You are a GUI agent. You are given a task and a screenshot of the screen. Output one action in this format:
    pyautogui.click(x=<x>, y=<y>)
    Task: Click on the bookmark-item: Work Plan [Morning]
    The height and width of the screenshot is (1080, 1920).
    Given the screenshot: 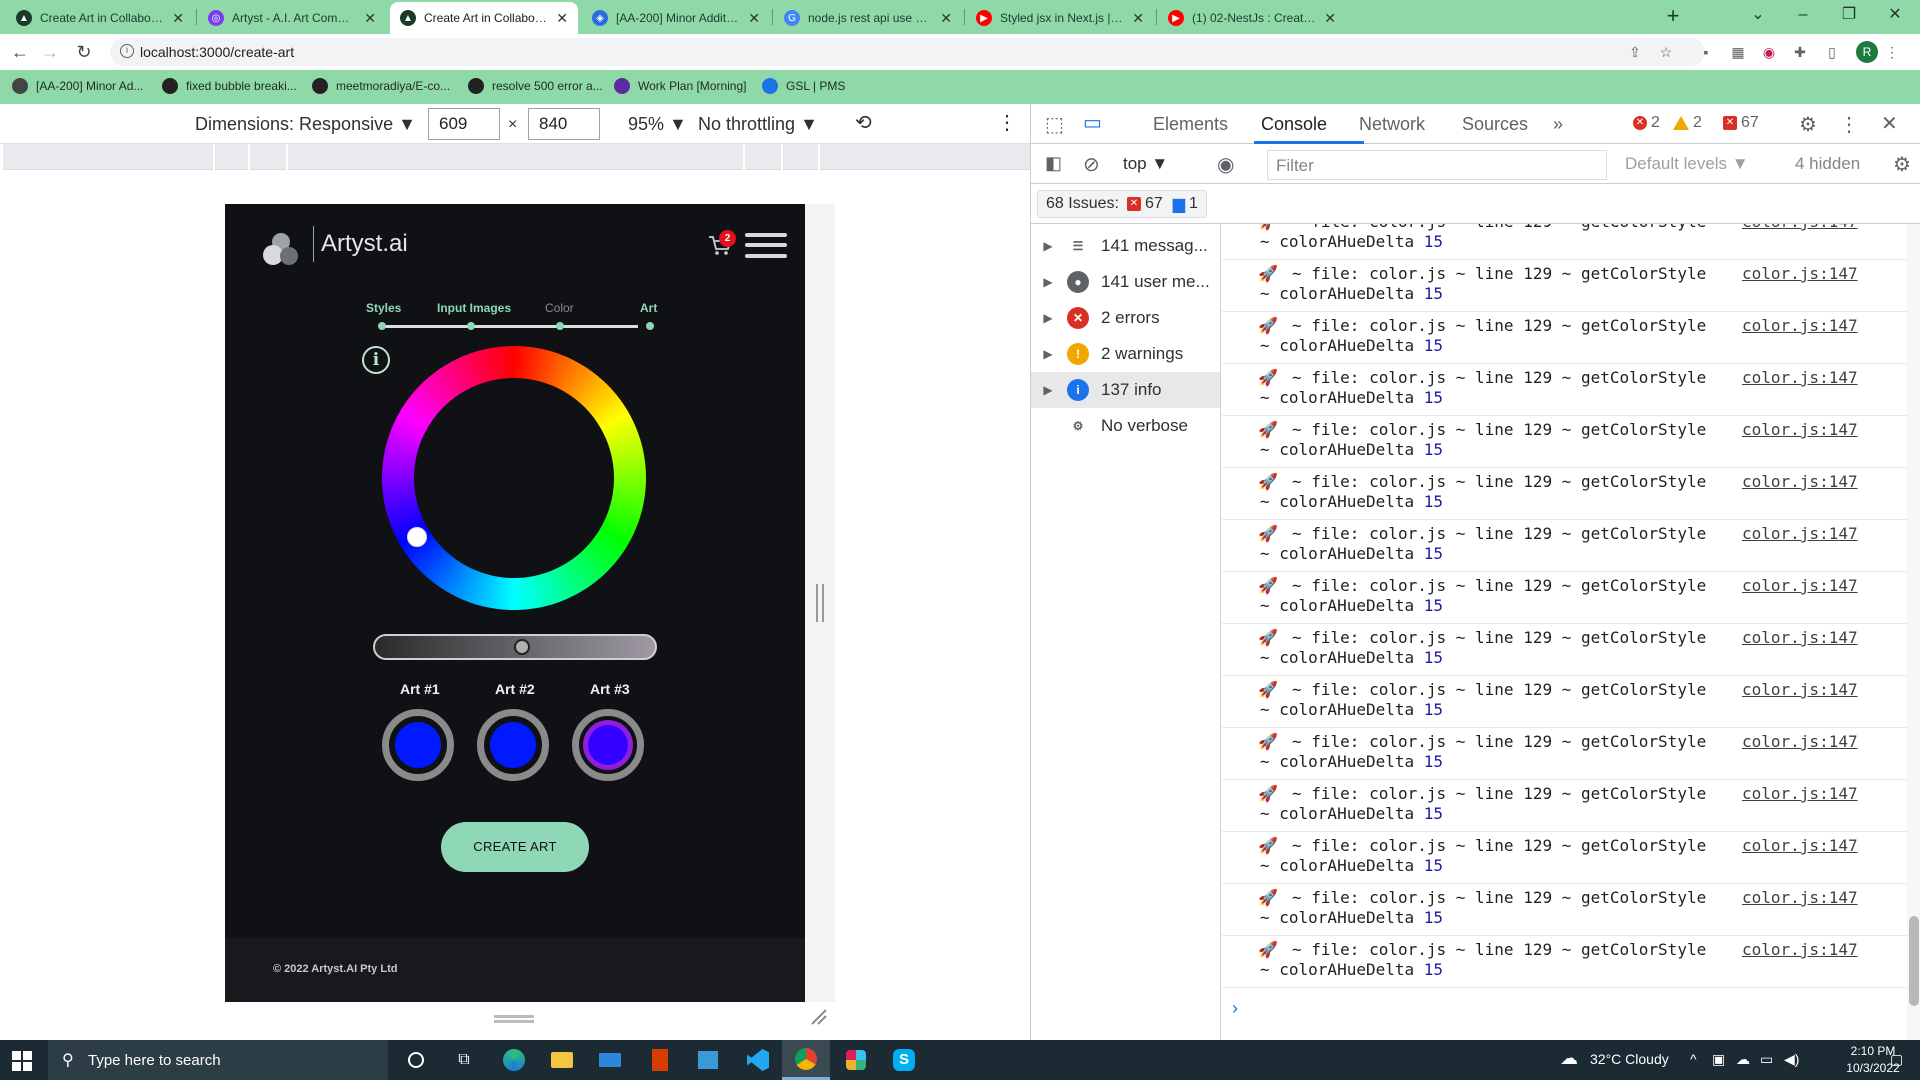 What is the action you would take?
    pyautogui.click(x=680, y=86)
    